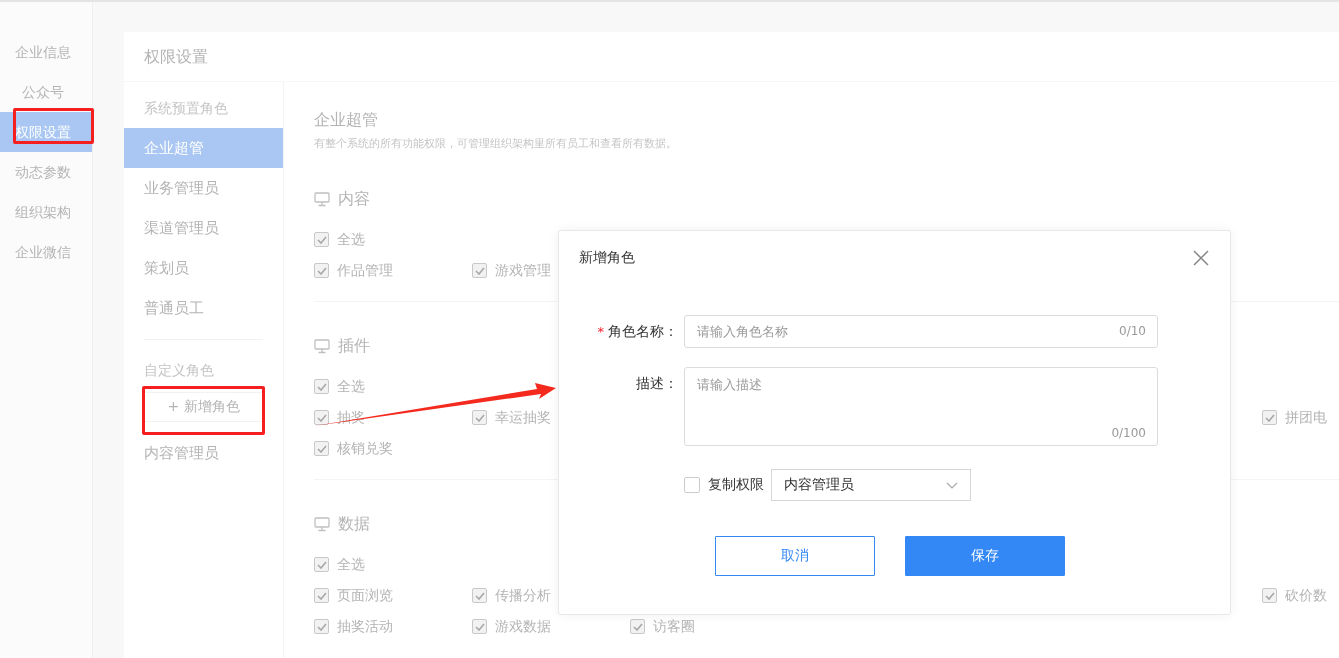 The height and width of the screenshot is (658, 1339). I want to click on section-title: 插件, so click(354, 346).